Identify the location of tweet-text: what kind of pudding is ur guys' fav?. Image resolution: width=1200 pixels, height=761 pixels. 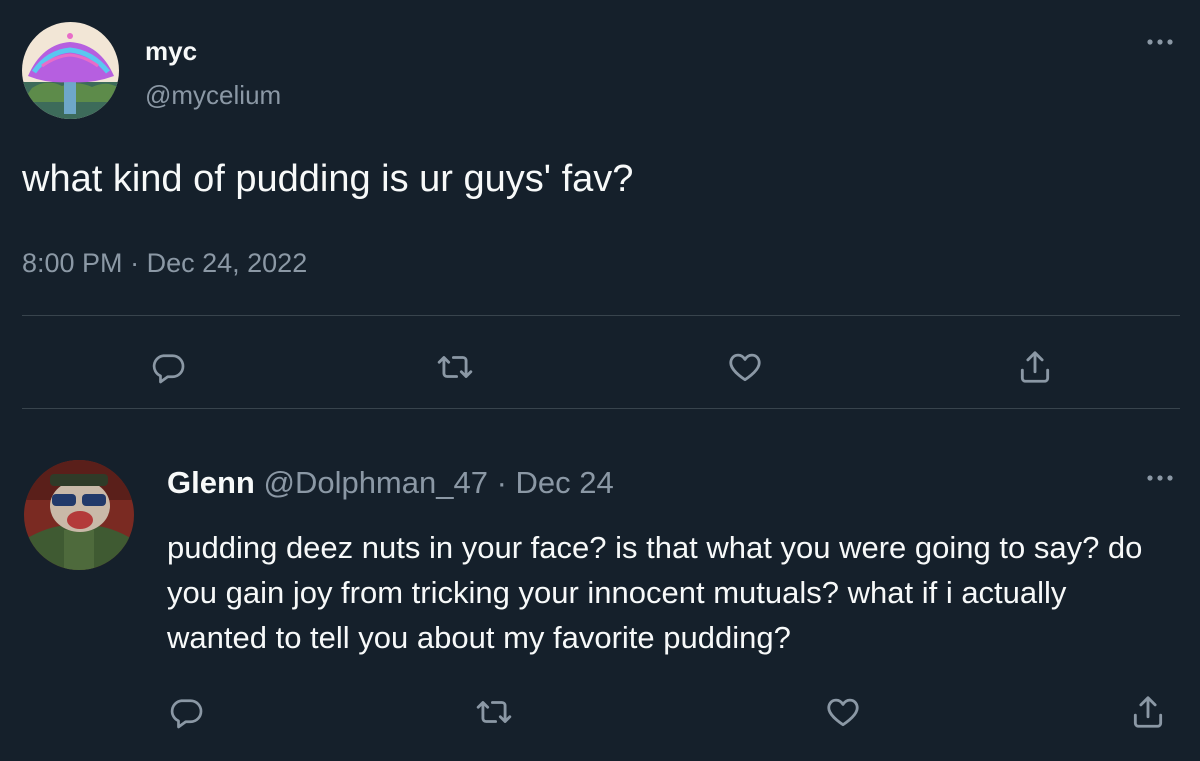
(328, 179).